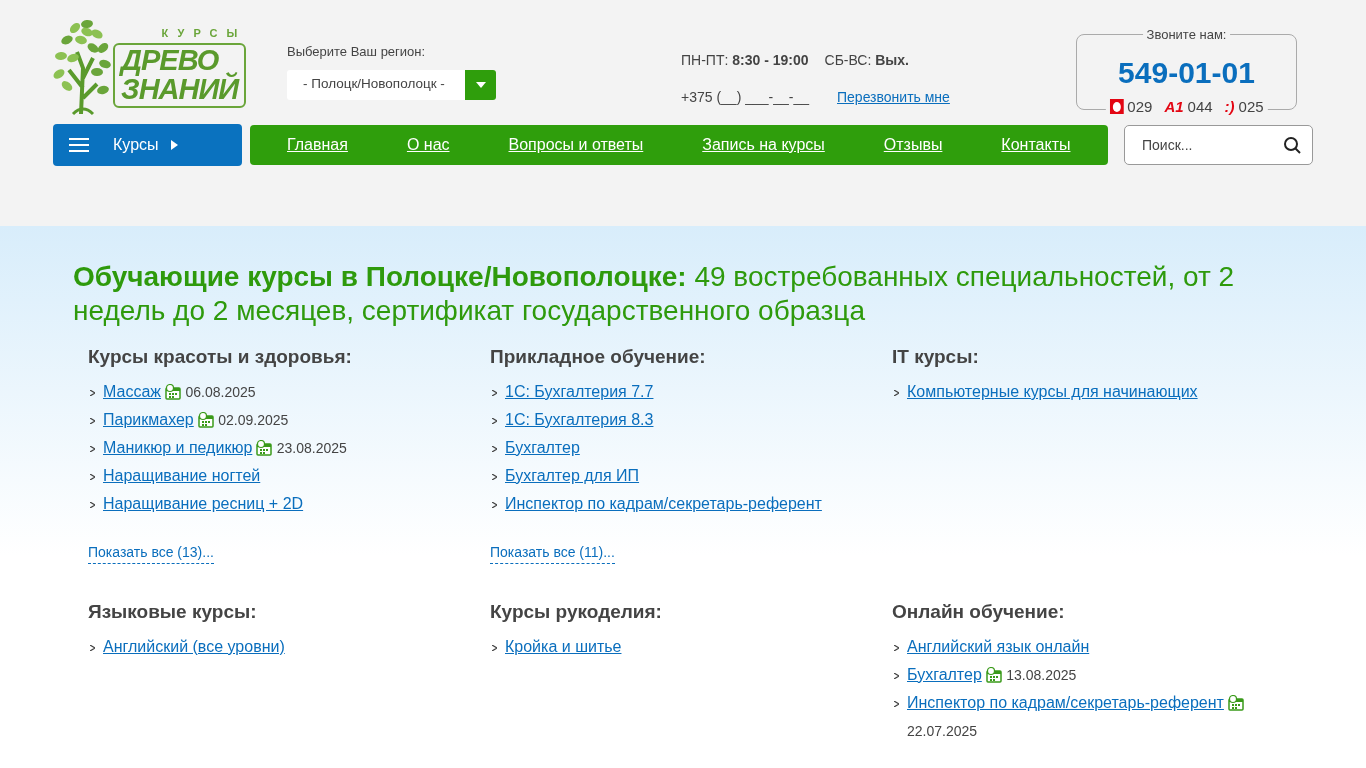 The image size is (1366, 768). What do you see at coordinates (147, 145) in the screenshot?
I see `courses-button: Курсы` at bounding box center [147, 145].